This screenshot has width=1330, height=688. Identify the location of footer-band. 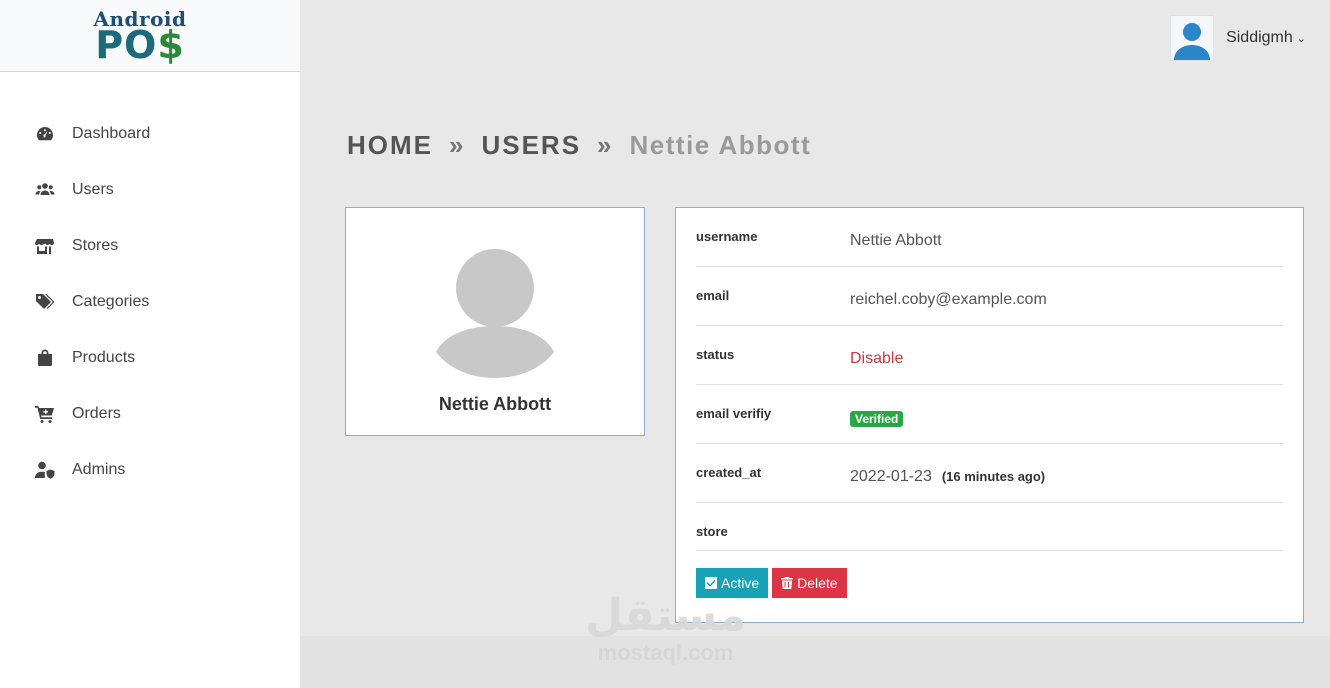
(815, 662).